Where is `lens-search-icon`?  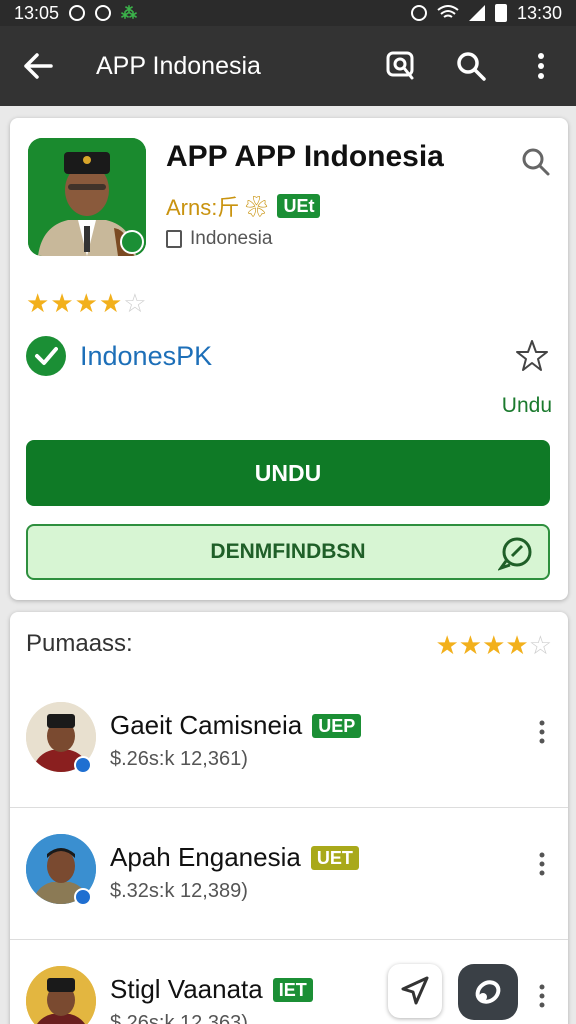
lens-search-icon is located at coordinates (400, 65).